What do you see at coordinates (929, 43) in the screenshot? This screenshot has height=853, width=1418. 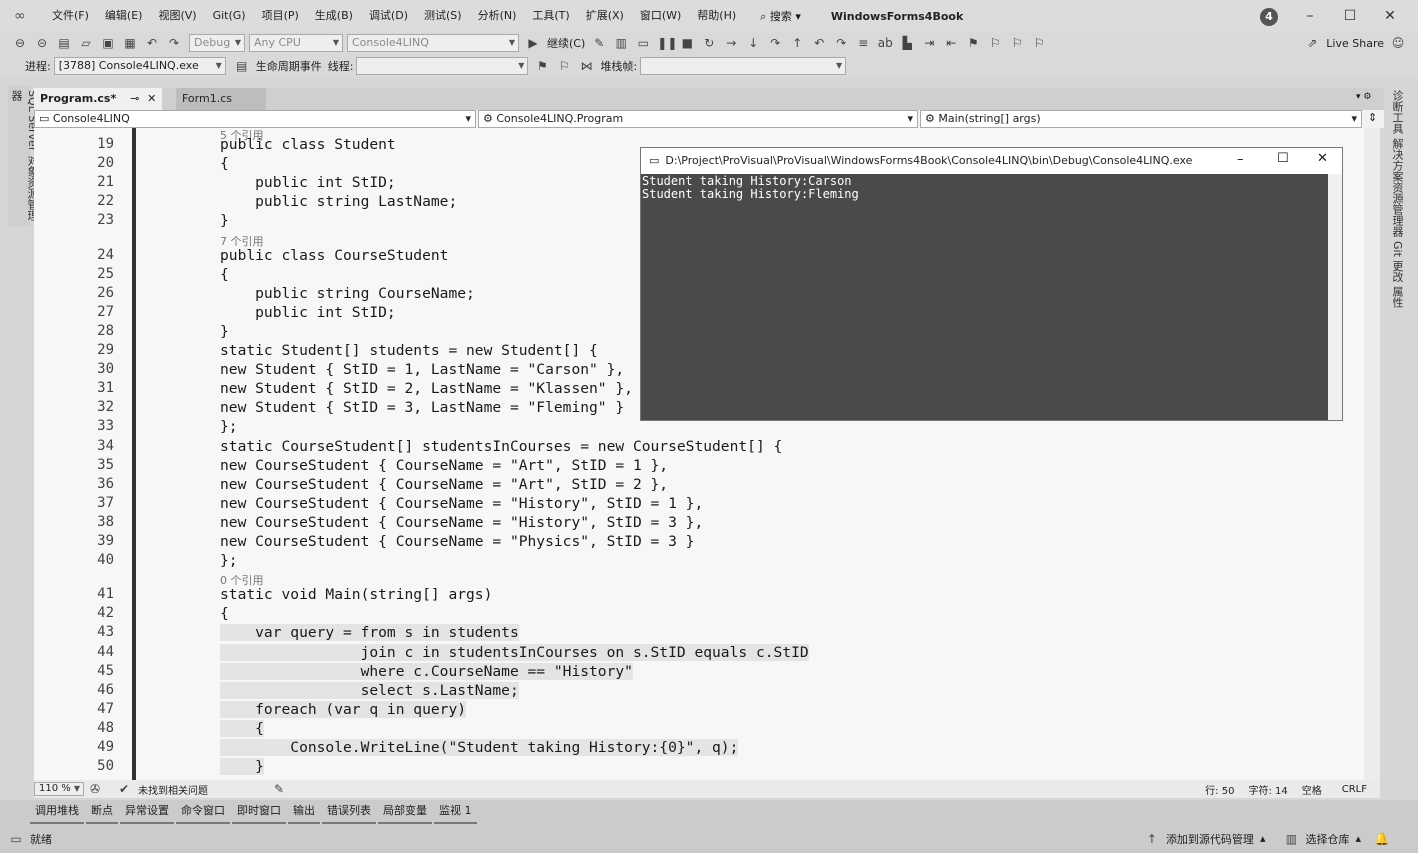 I see `indent-icon: ⇥` at bounding box center [929, 43].